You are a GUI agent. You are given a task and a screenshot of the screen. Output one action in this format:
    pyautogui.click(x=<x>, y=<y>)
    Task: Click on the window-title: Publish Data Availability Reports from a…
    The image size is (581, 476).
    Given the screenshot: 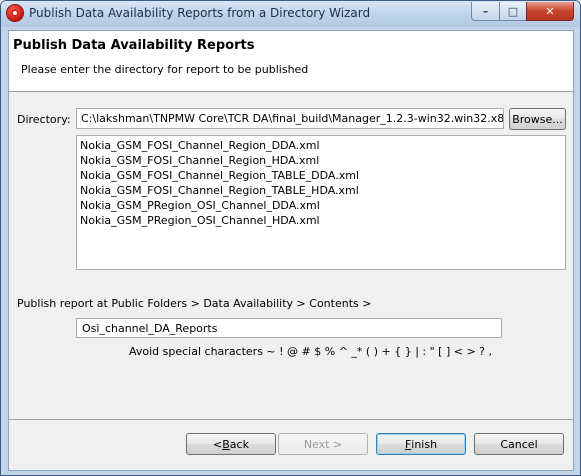 What is the action you would take?
    pyautogui.click(x=200, y=13)
    